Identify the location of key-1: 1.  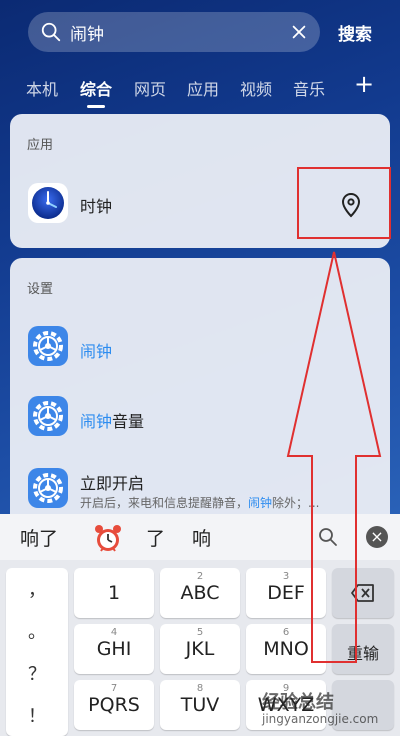
(114, 593).